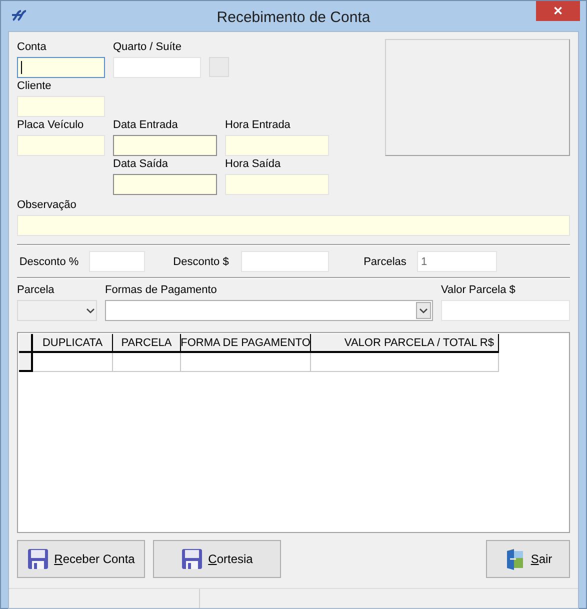  Describe the element at coordinates (558, 11) in the screenshot. I see `close-button: ✕` at that location.